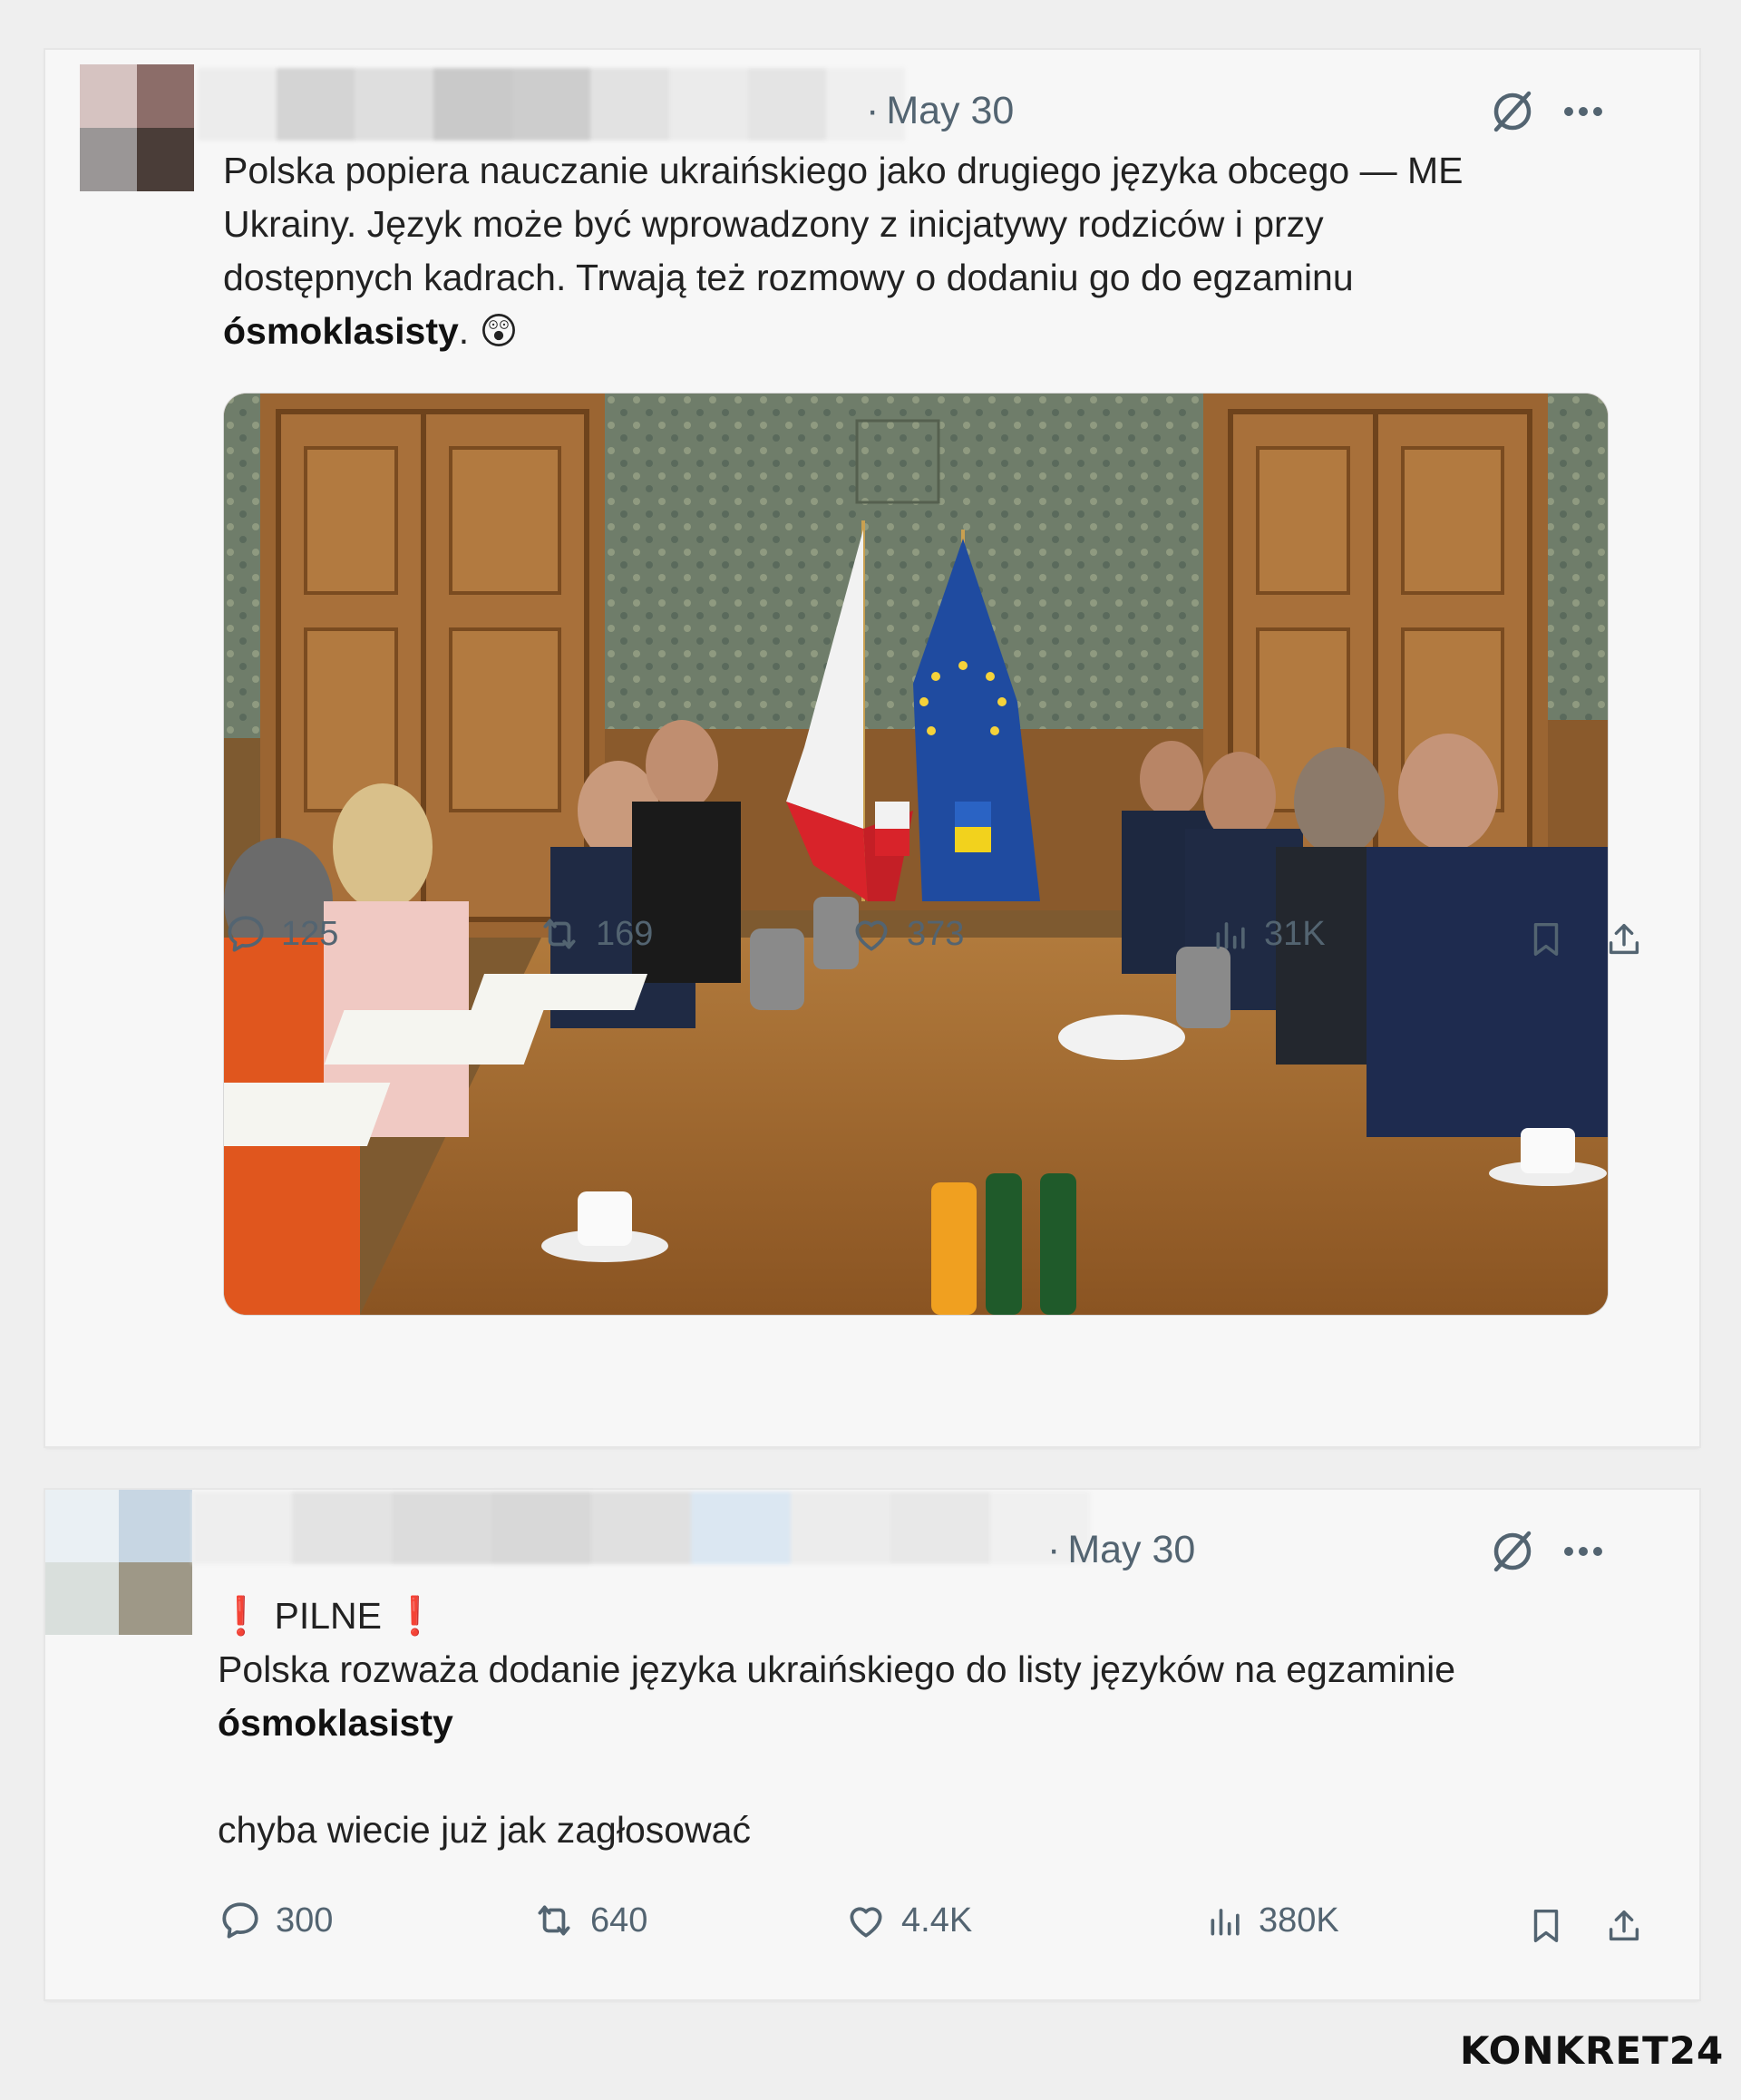 This screenshot has height=2100, width=1741. Describe the element at coordinates (1295, 933) in the screenshot. I see `views-count: 31K` at that location.